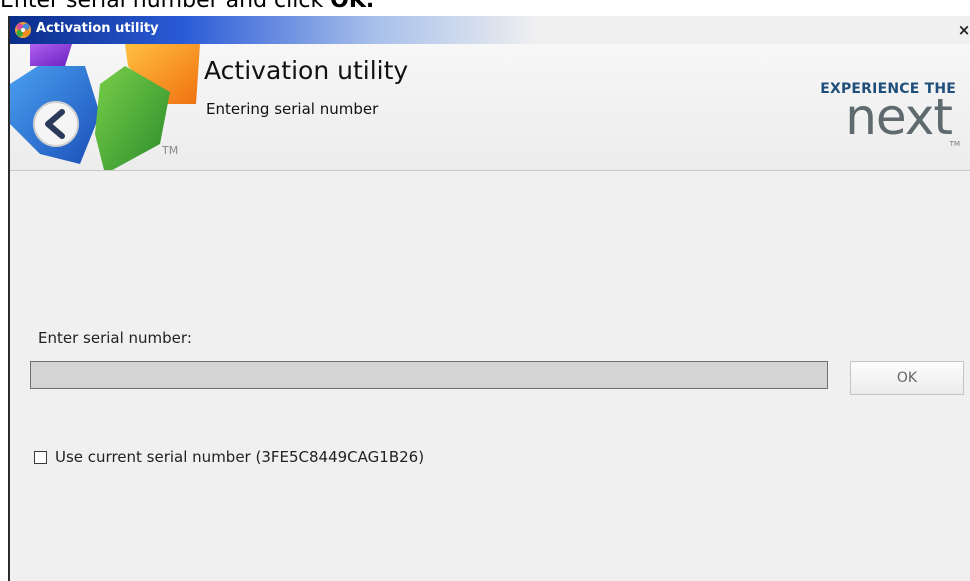  I want to click on app-icon, so click(23, 30).